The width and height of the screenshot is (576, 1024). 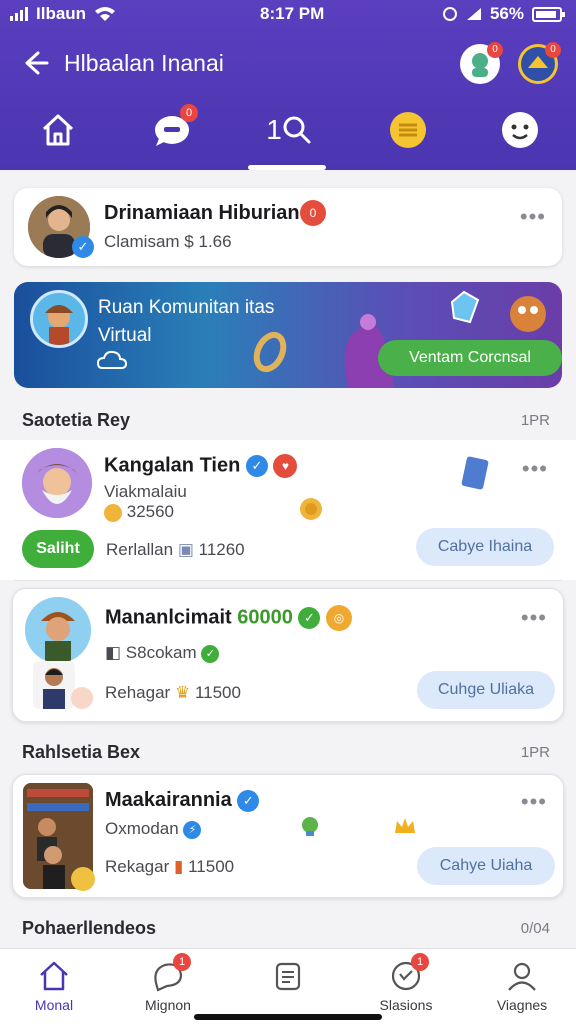 I want to click on status-button: Saliht, so click(x=58, y=549).